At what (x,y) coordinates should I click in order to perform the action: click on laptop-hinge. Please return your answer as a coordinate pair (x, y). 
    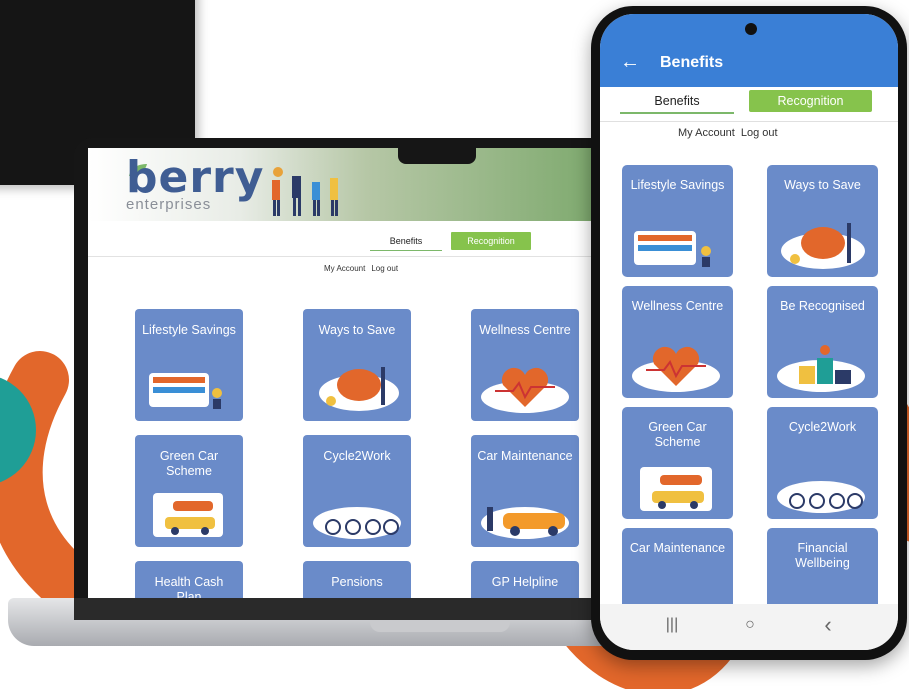
    Looking at the image, I should click on (354, 609).